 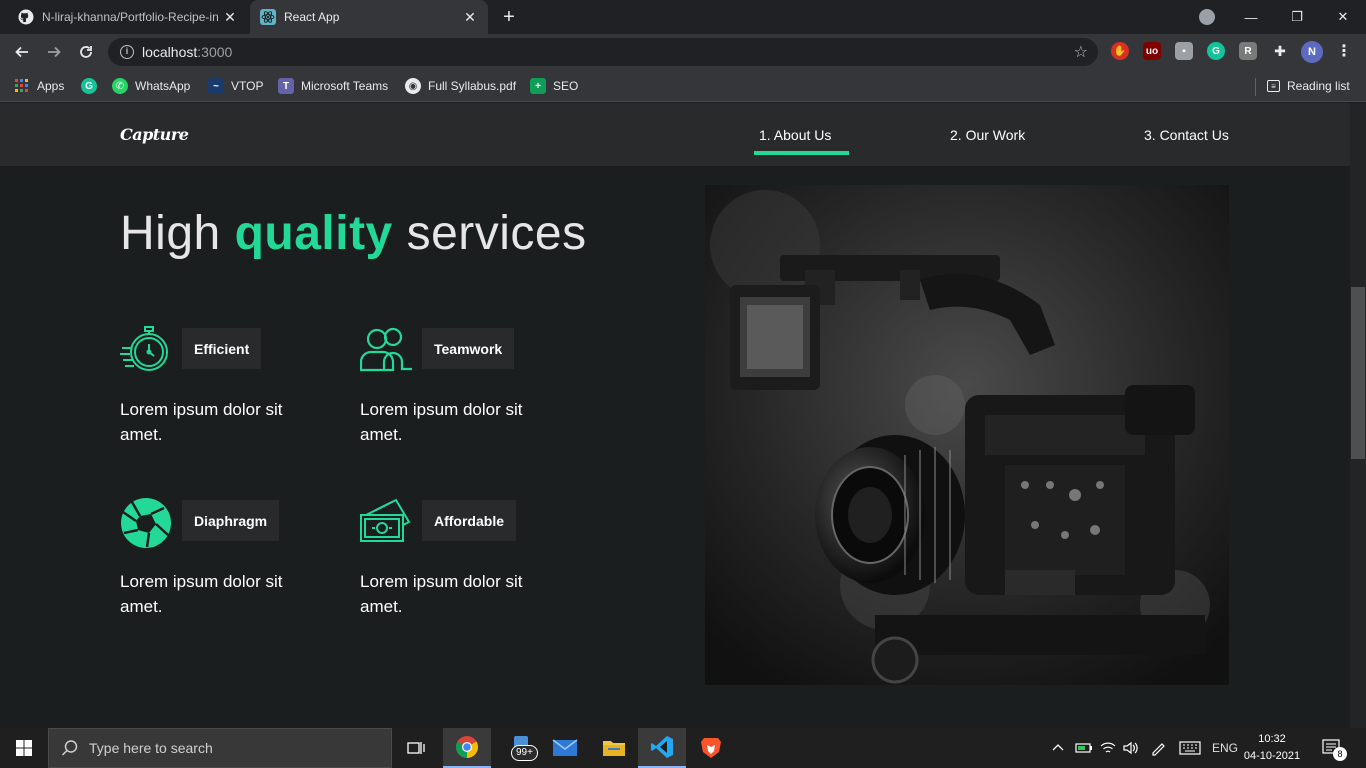 I want to click on tab-react-app: React App ✕, so click(x=369, y=17).